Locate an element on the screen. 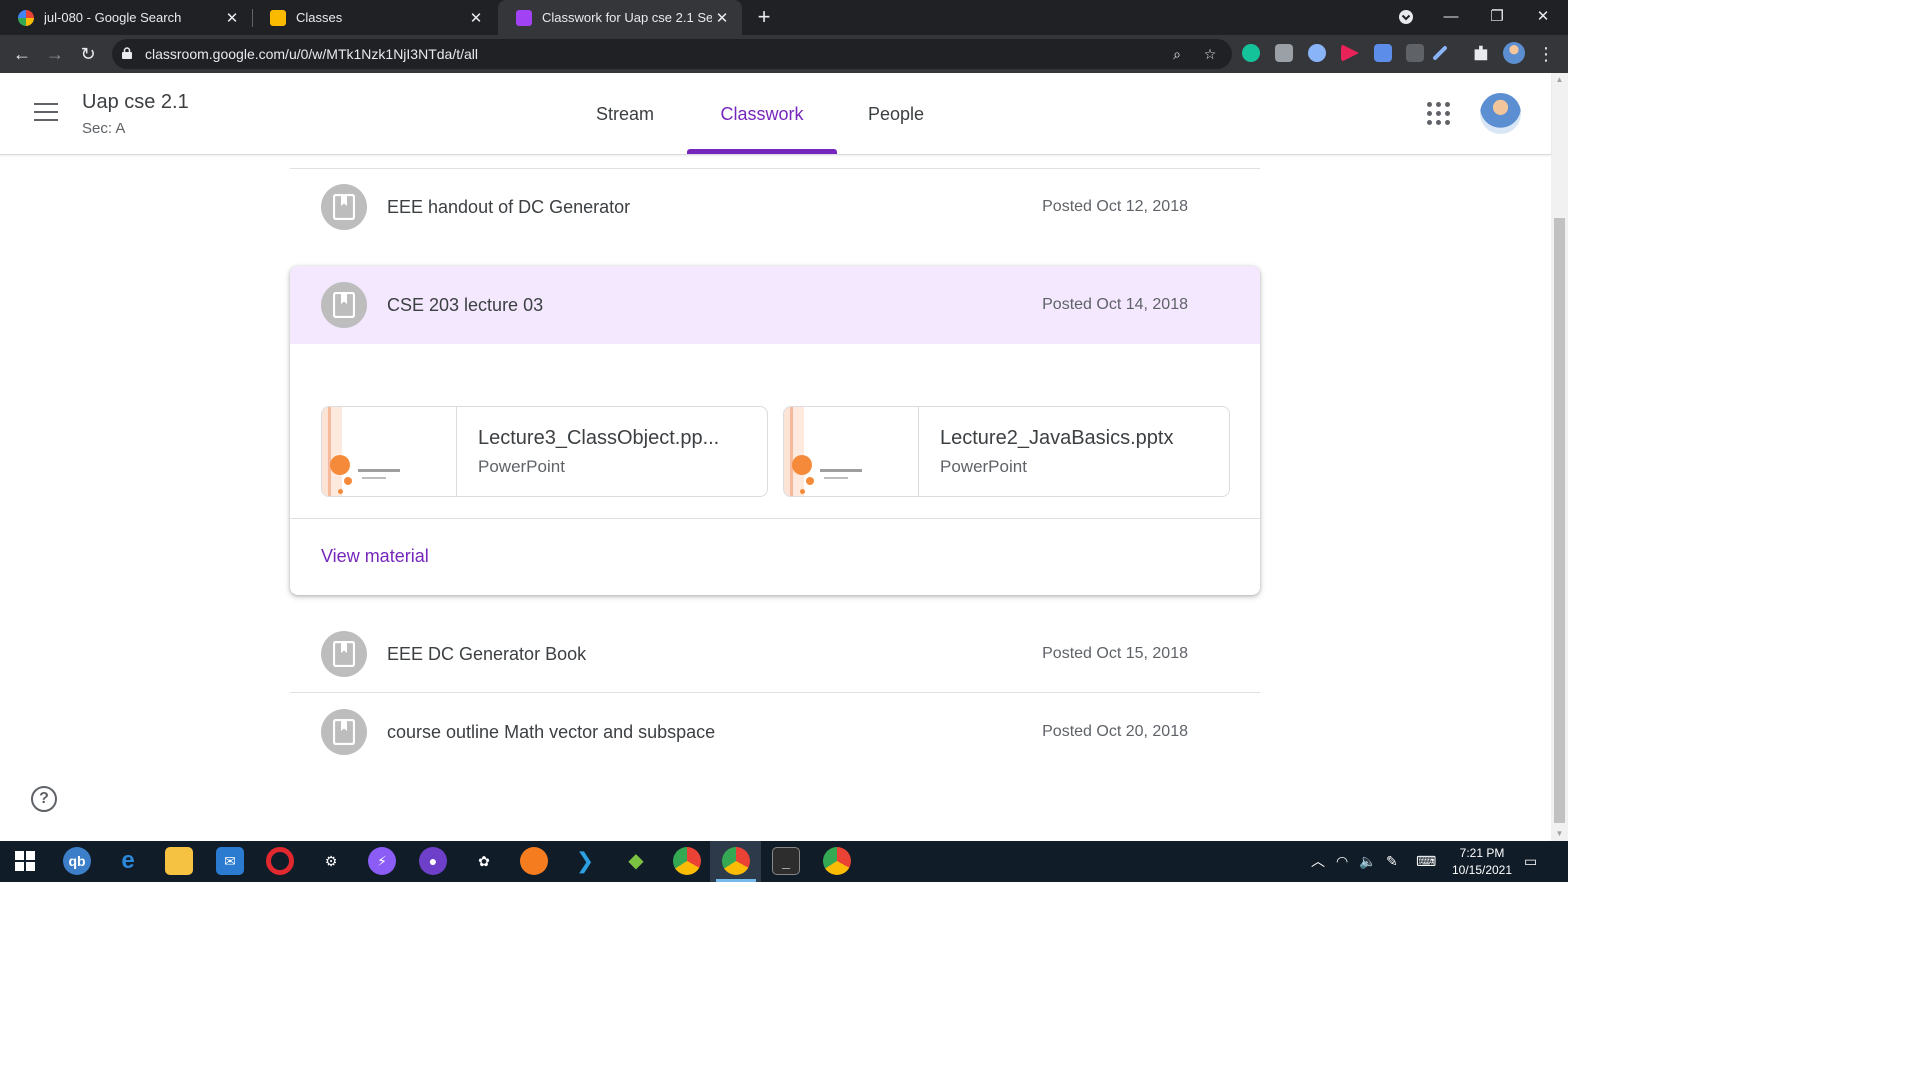  volume-icon: 🔈 is located at coordinates (1367, 861).